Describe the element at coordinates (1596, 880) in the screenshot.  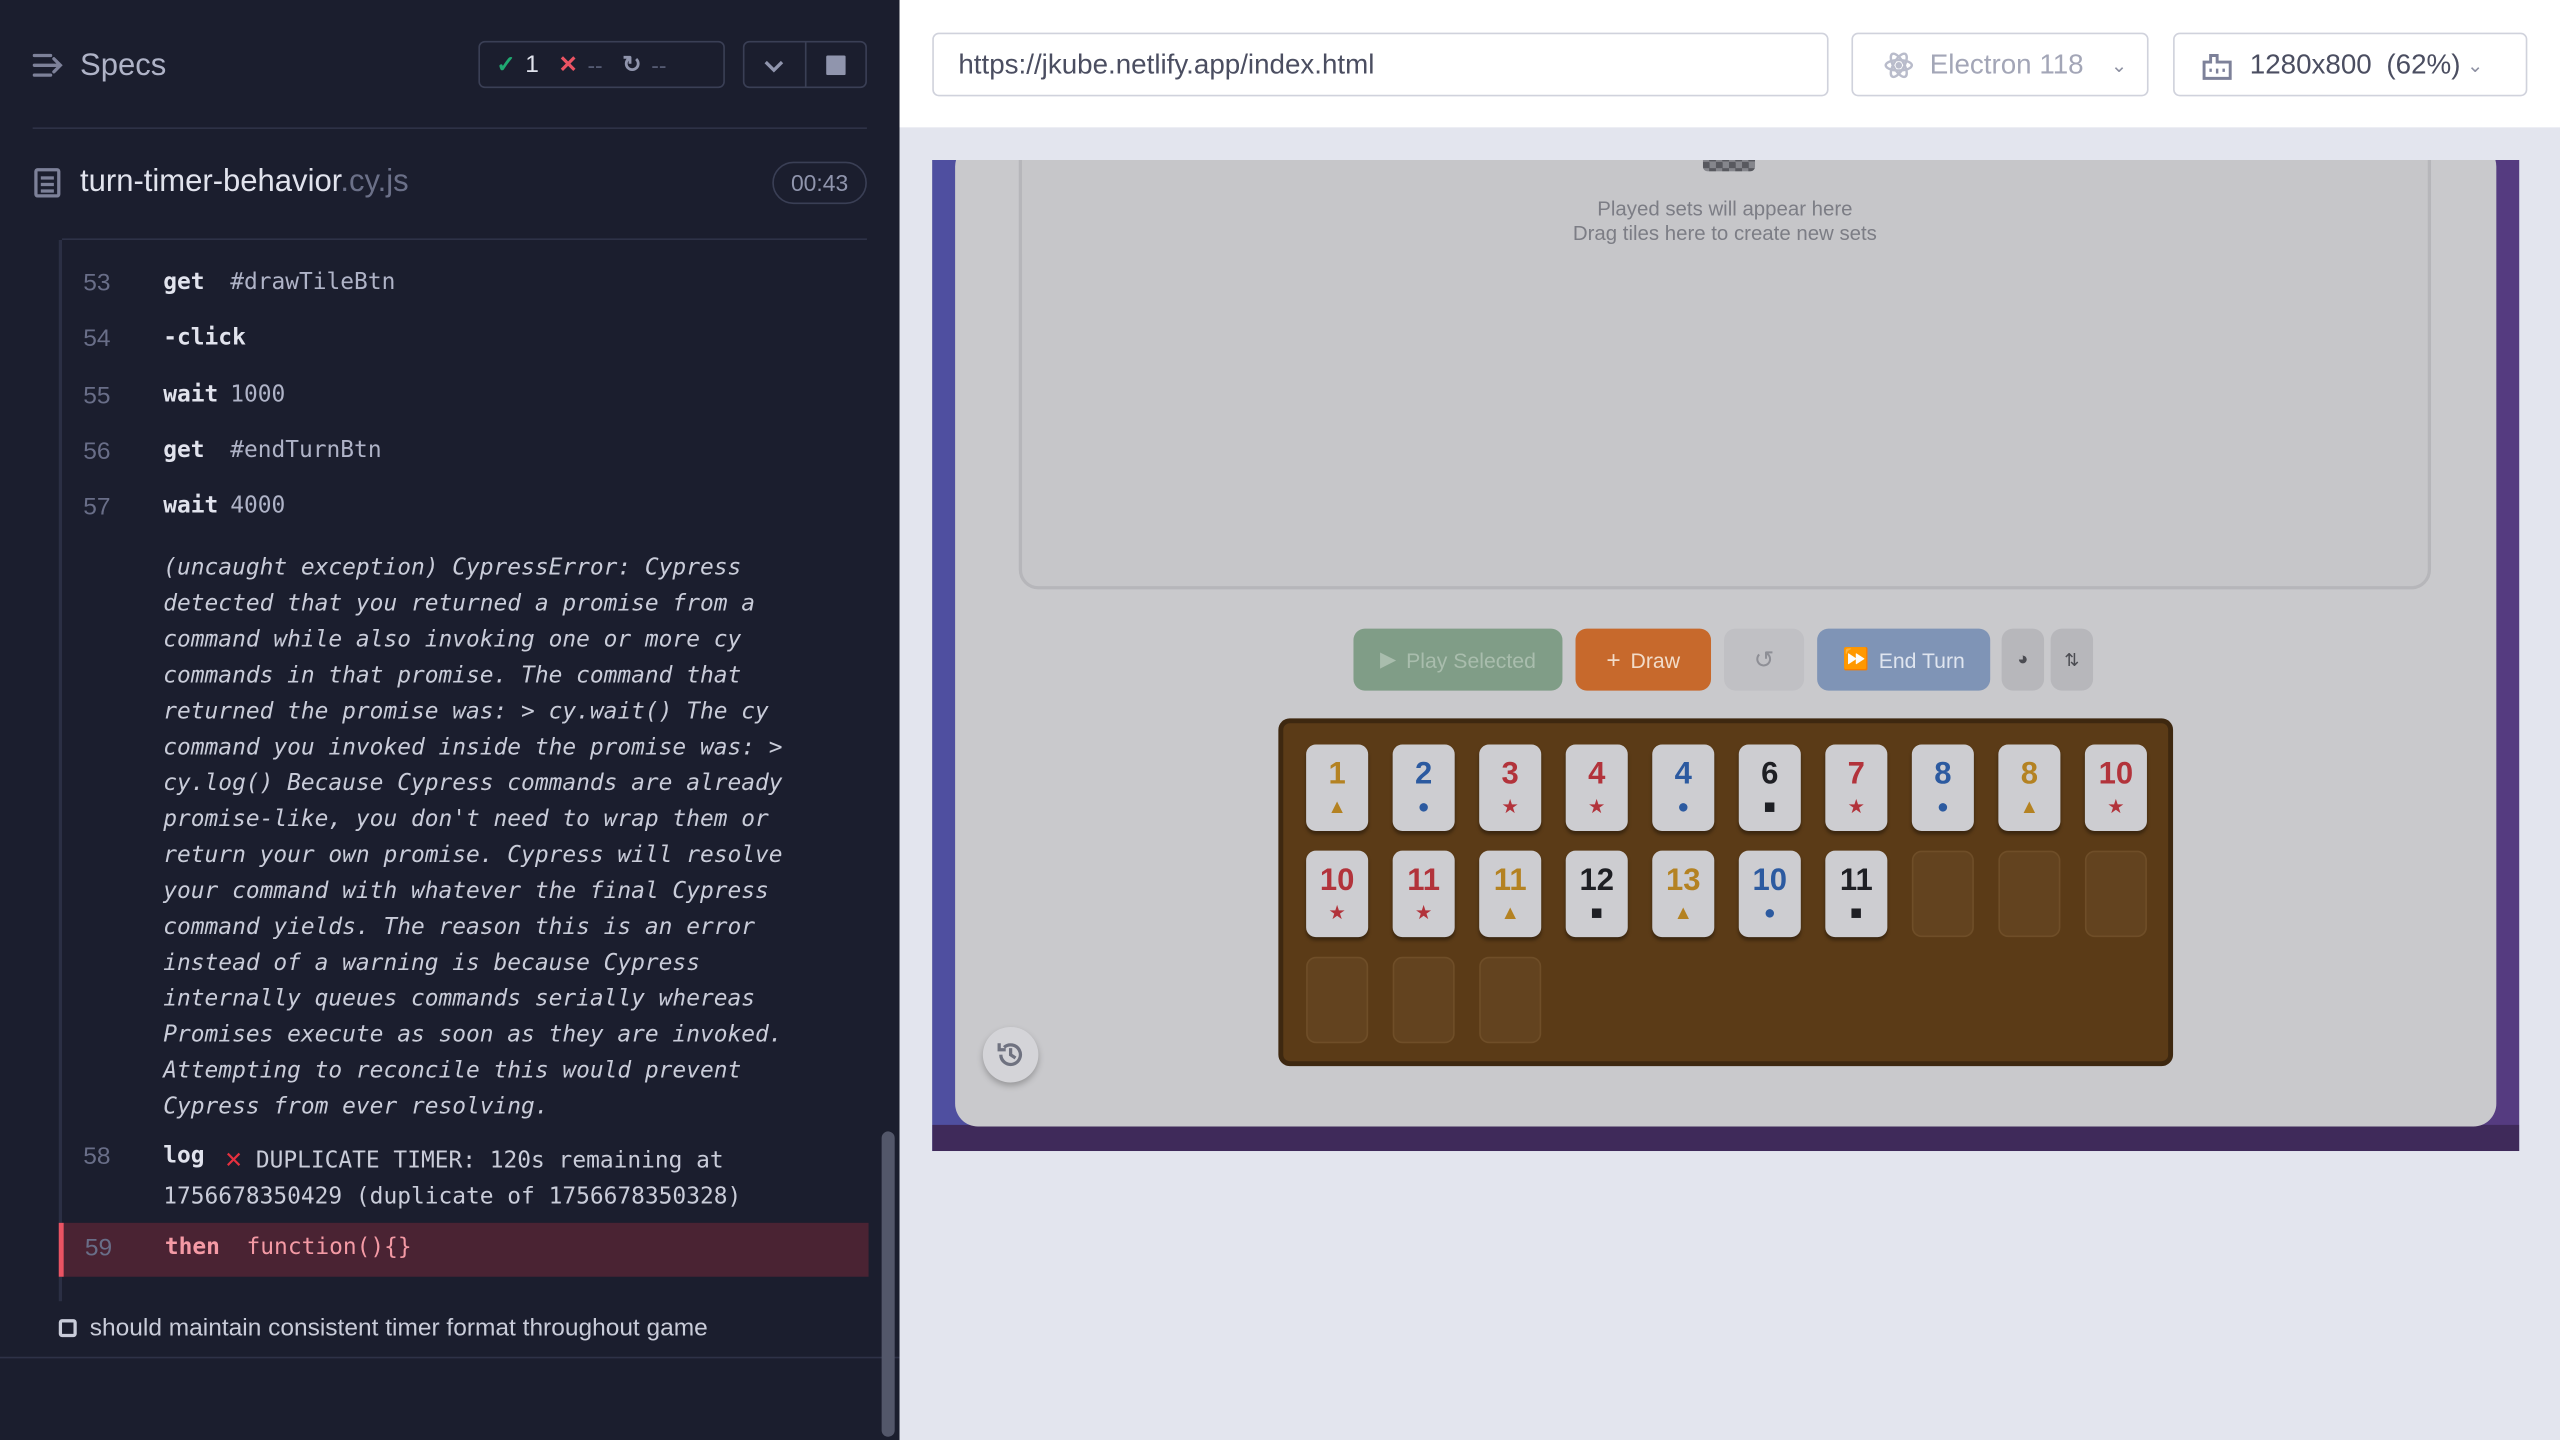
I see `tile-value: 12` at that location.